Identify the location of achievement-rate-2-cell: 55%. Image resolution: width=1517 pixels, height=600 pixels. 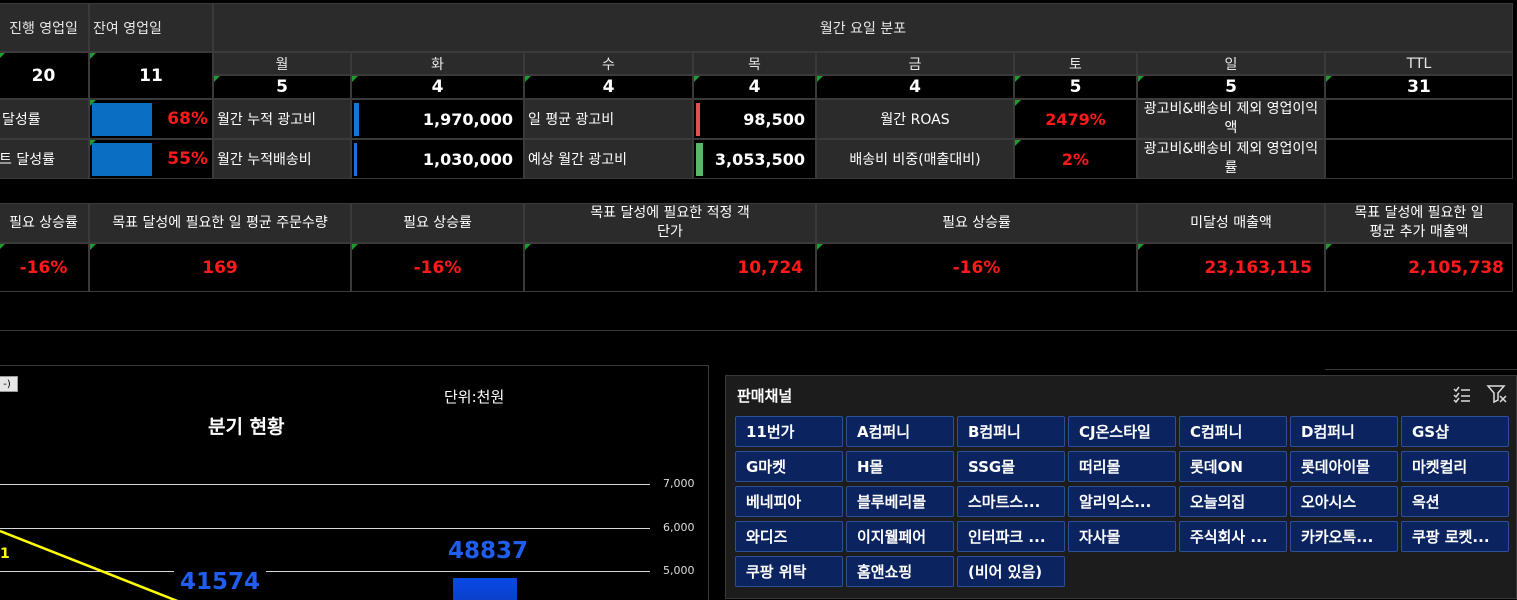
(151, 159).